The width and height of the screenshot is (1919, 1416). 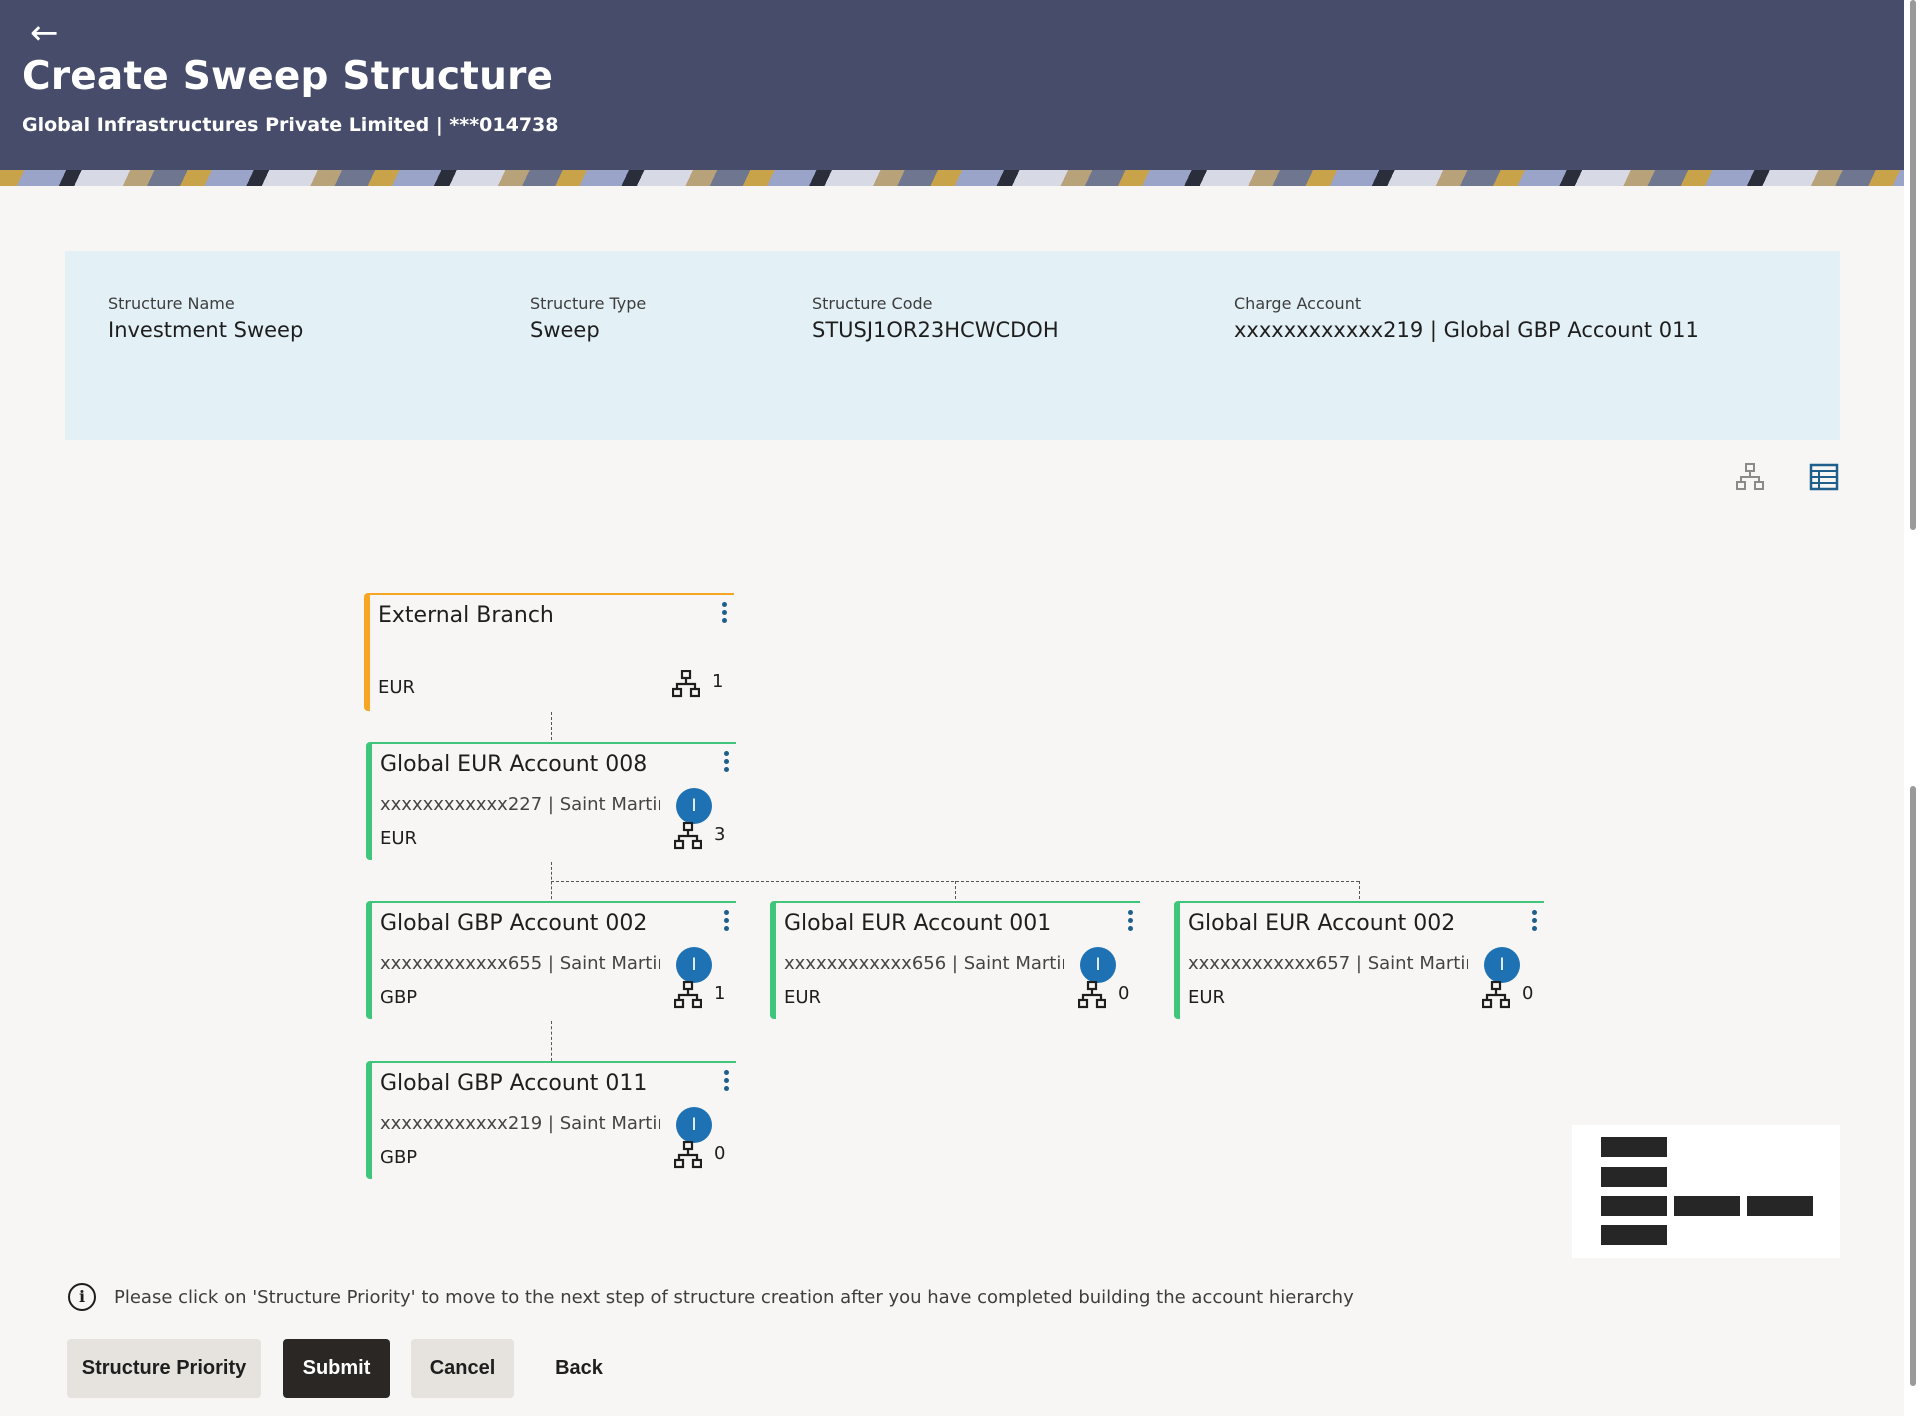 What do you see at coordinates (551, 1041) in the screenshot?
I see `connector-level2-level3` at bounding box center [551, 1041].